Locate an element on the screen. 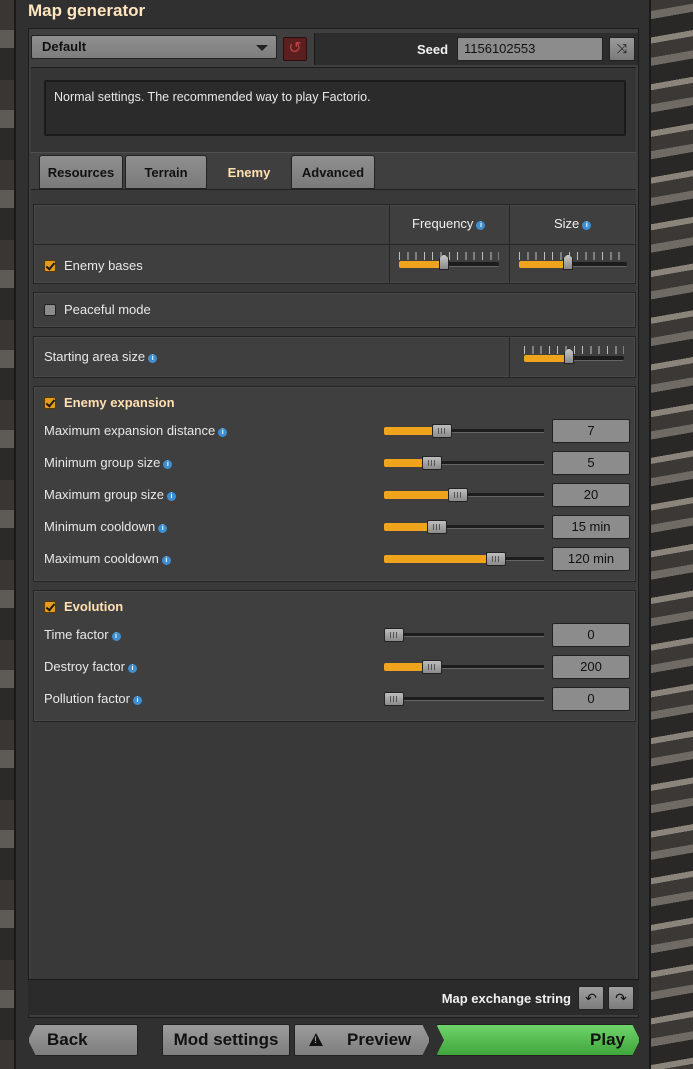  slider-track is located at coordinates (464, 635).